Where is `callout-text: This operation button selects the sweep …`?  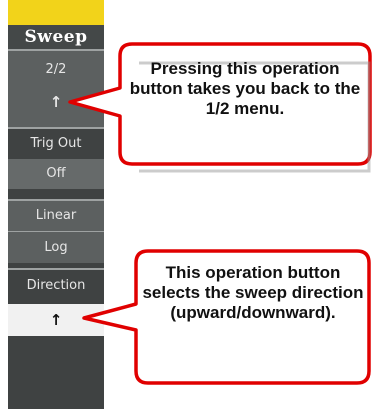 callout-text: This operation button selects the sweep … is located at coordinates (253, 292).